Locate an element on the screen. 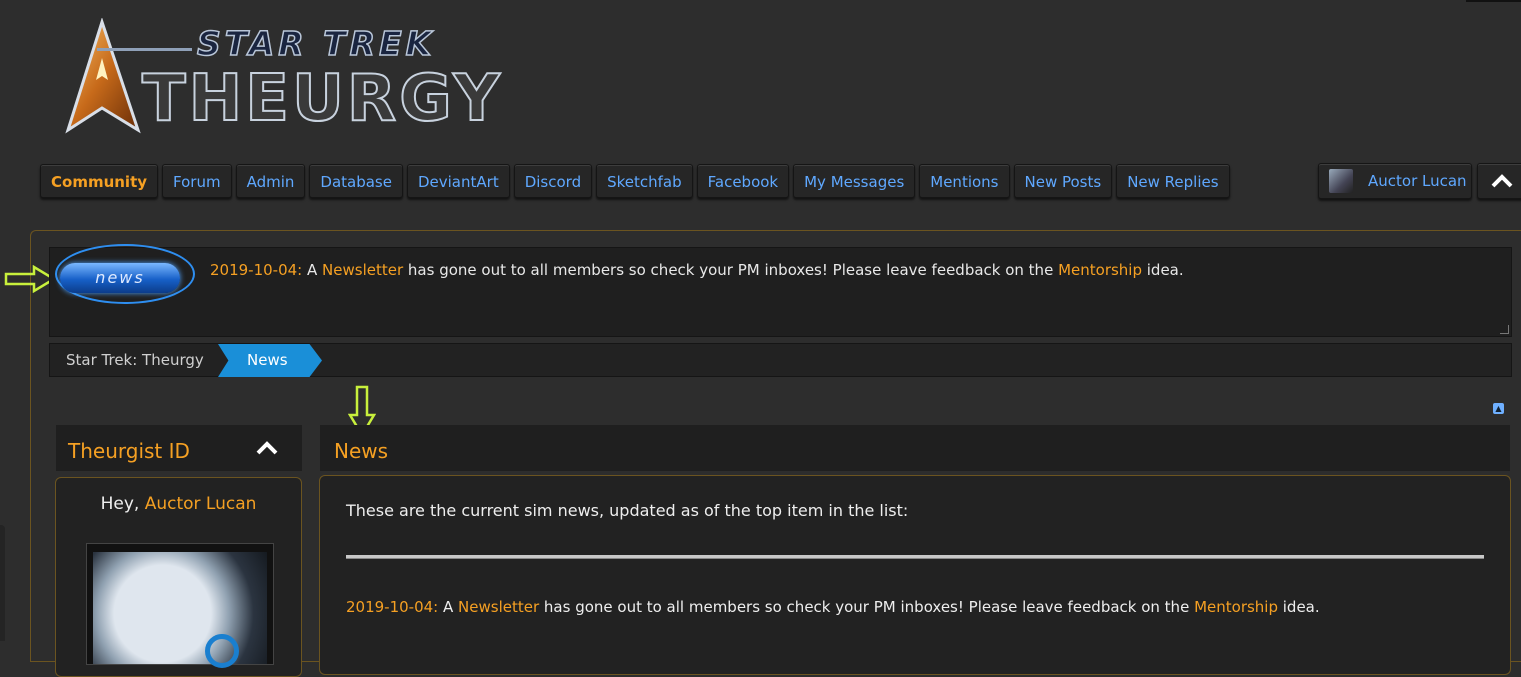  notice-date: 2019-10-04: is located at coordinates (256, 270).